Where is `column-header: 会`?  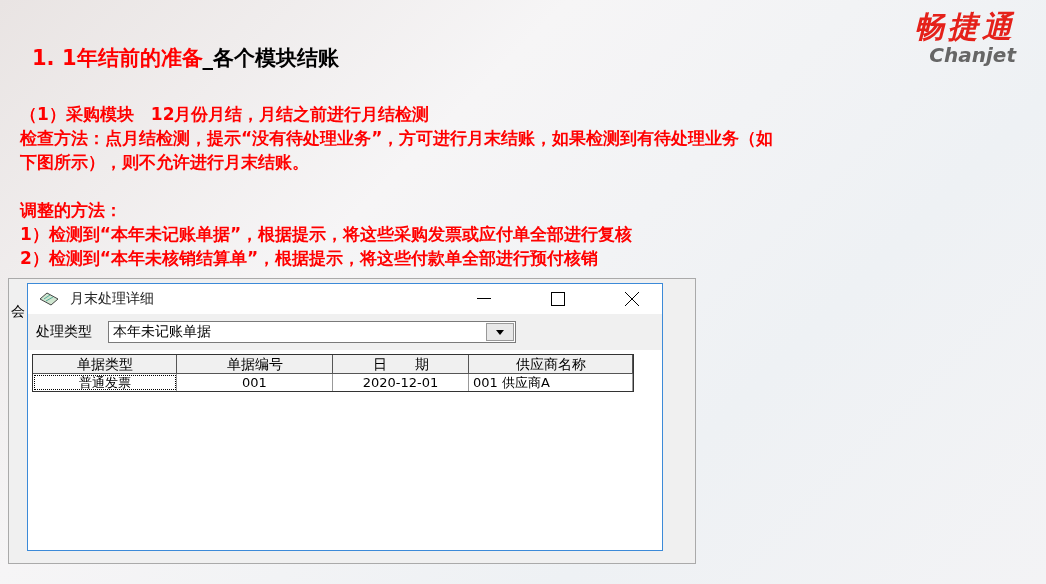 column-header: 会 is located at coordinates (18, 312).